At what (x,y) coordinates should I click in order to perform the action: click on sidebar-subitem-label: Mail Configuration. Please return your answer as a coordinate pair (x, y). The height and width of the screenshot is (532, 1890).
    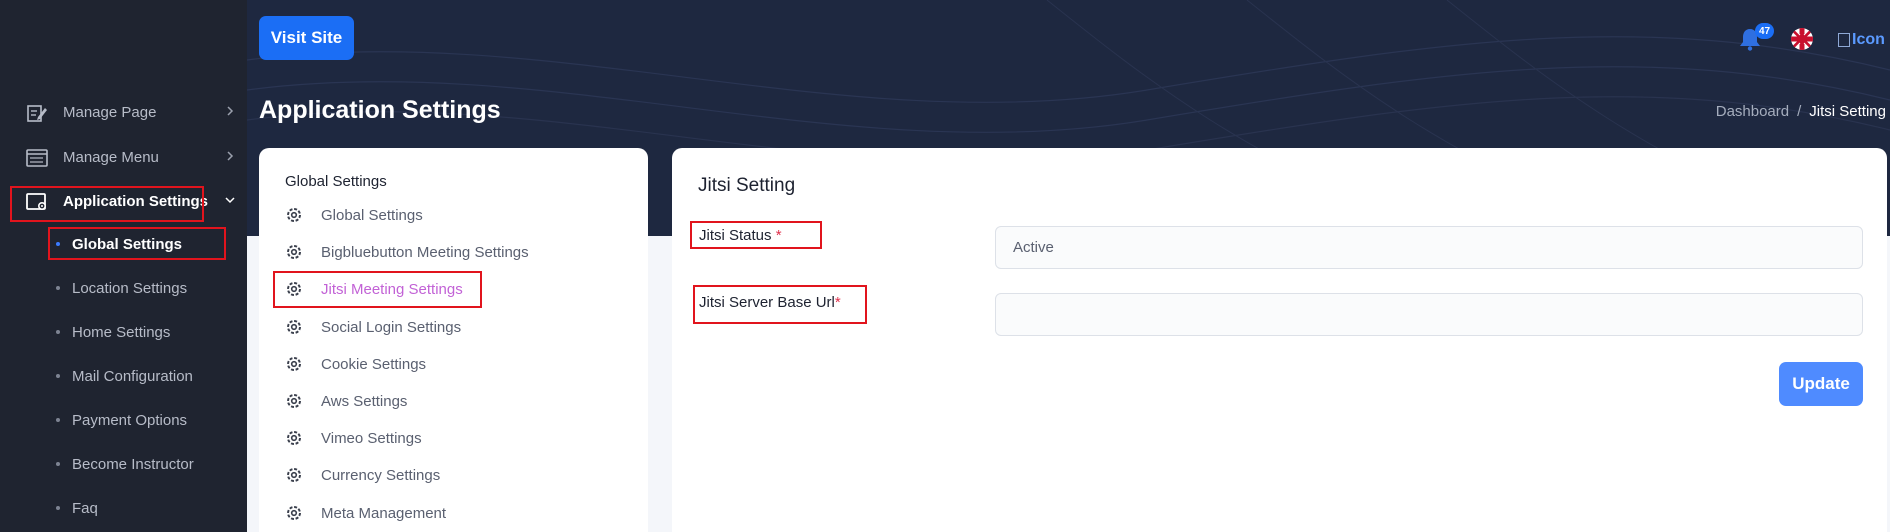
    Looking at the image, I should click on (132, 376).